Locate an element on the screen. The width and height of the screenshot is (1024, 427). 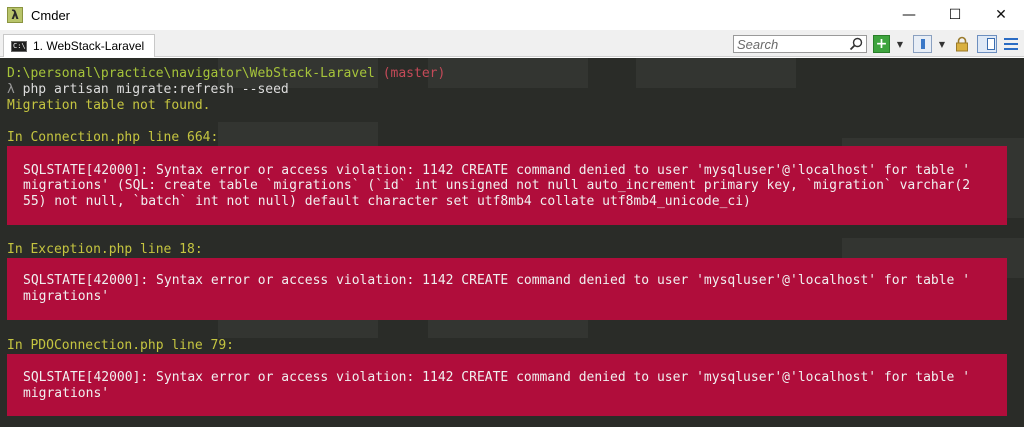
console-icon: C:\ is located at coordinates (19, 46).